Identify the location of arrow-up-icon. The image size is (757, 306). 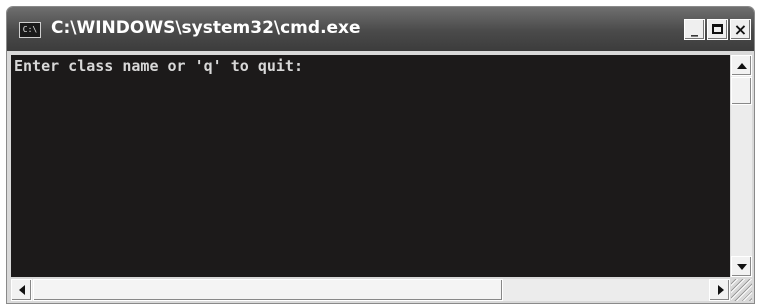
(742, 66).